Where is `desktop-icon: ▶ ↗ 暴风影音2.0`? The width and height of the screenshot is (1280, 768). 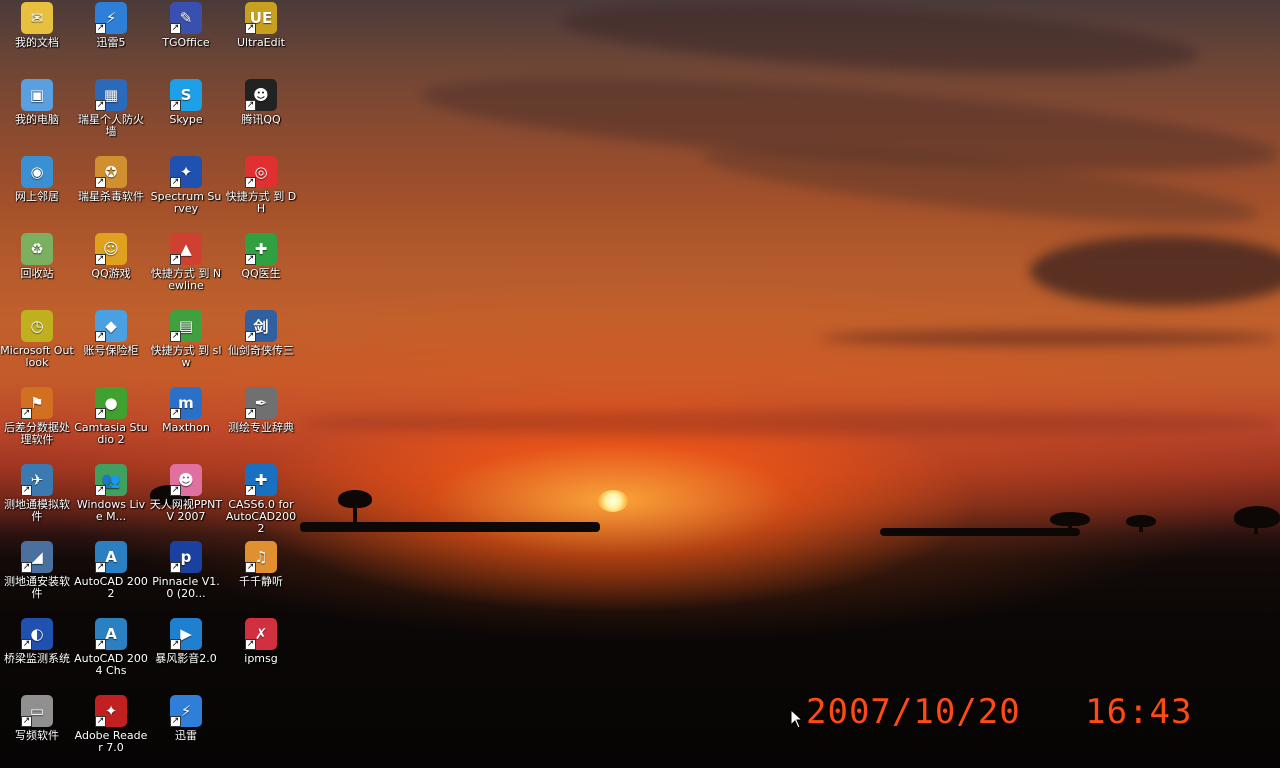
desktop-icon: ▶ ↗ 暴风影音2.0 is located at coordinates (186, 641).